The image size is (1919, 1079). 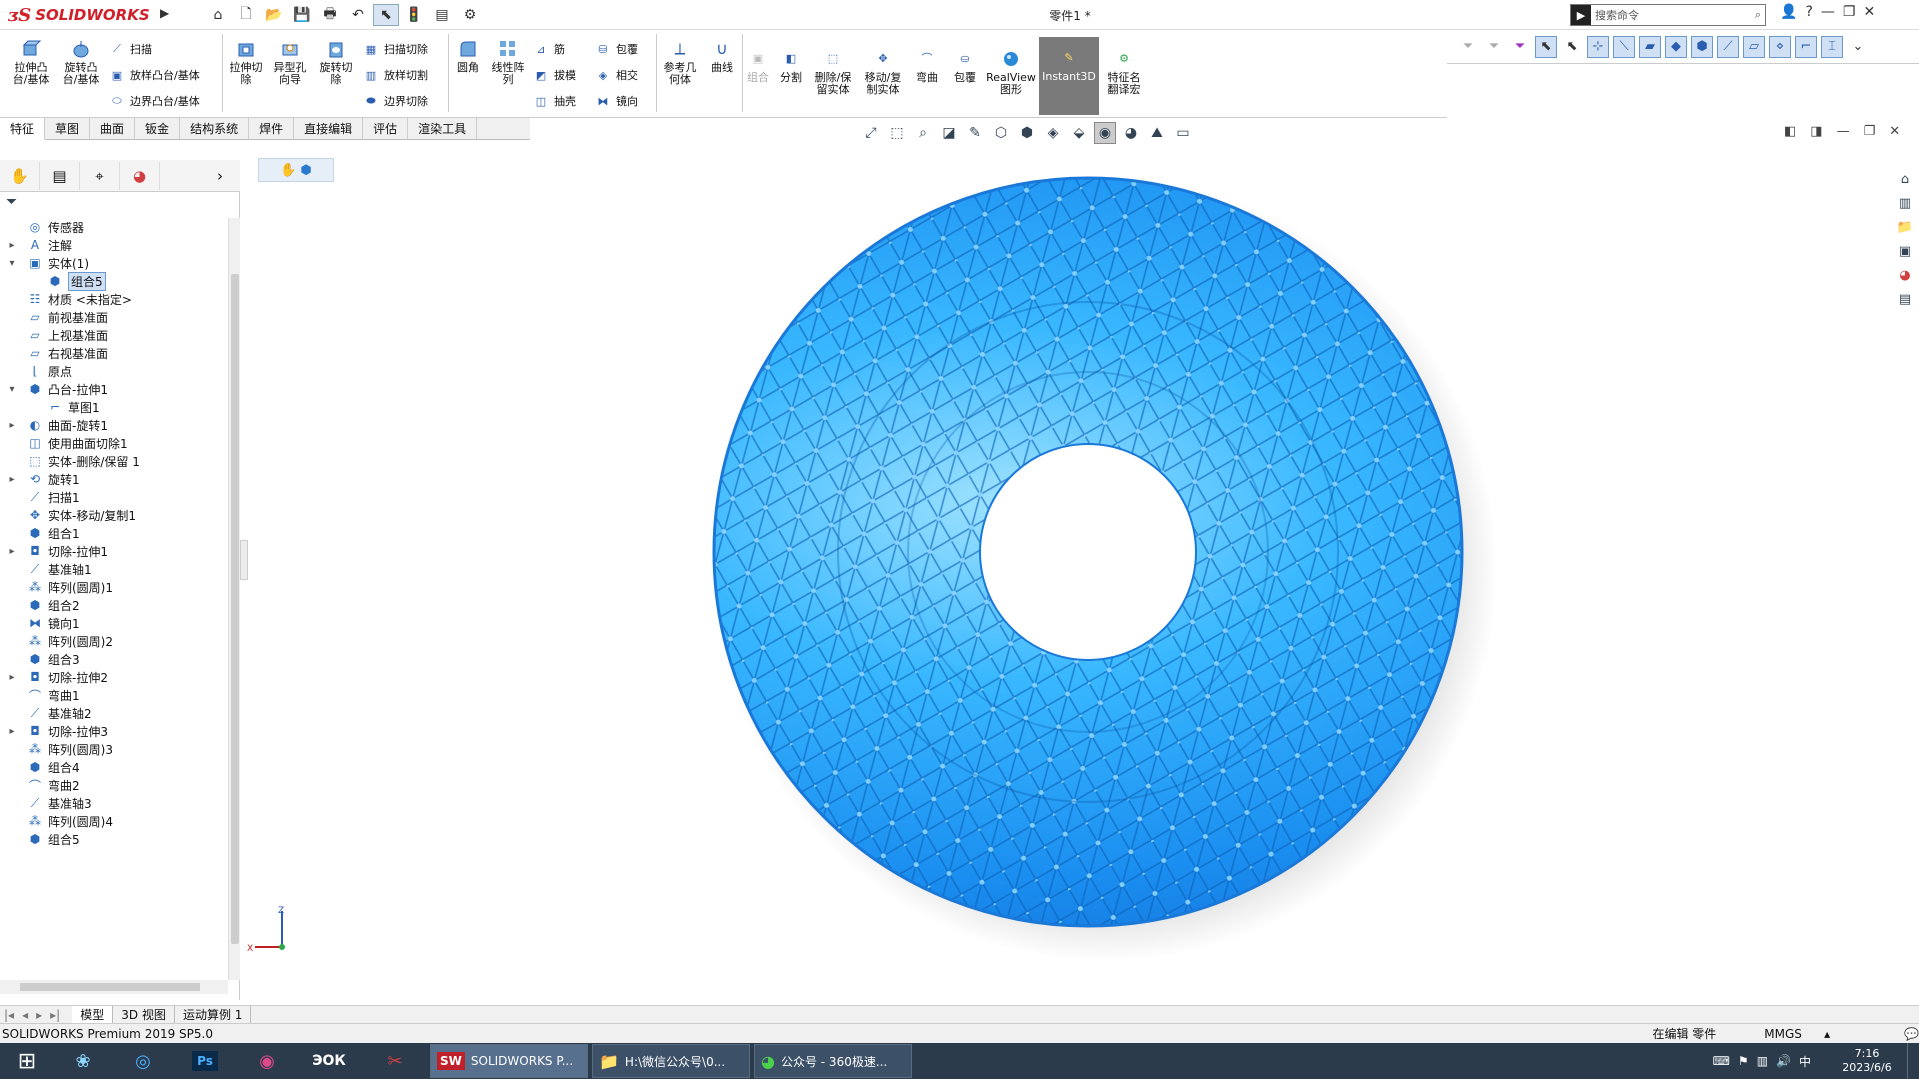 I want to click on tab-nav-next-icon: ▸, so click(x=39, y=1015).